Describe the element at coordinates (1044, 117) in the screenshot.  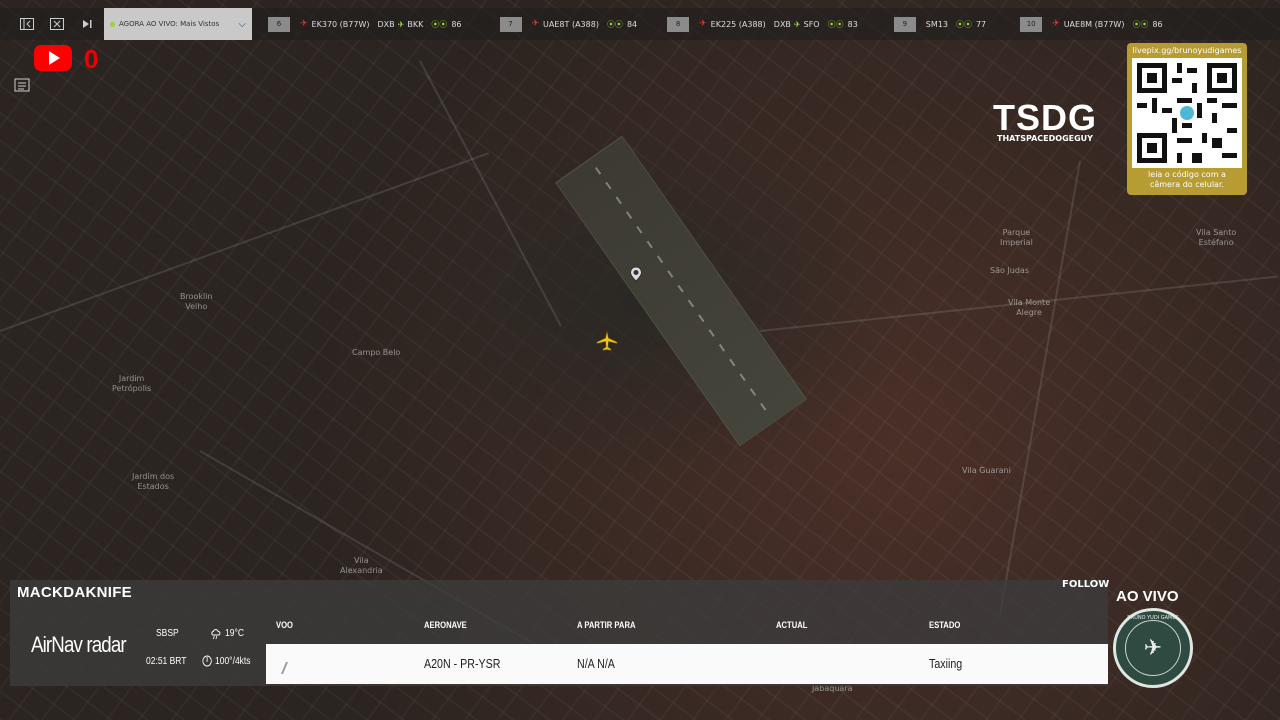
I see `logo-main: TSDG` at that location.